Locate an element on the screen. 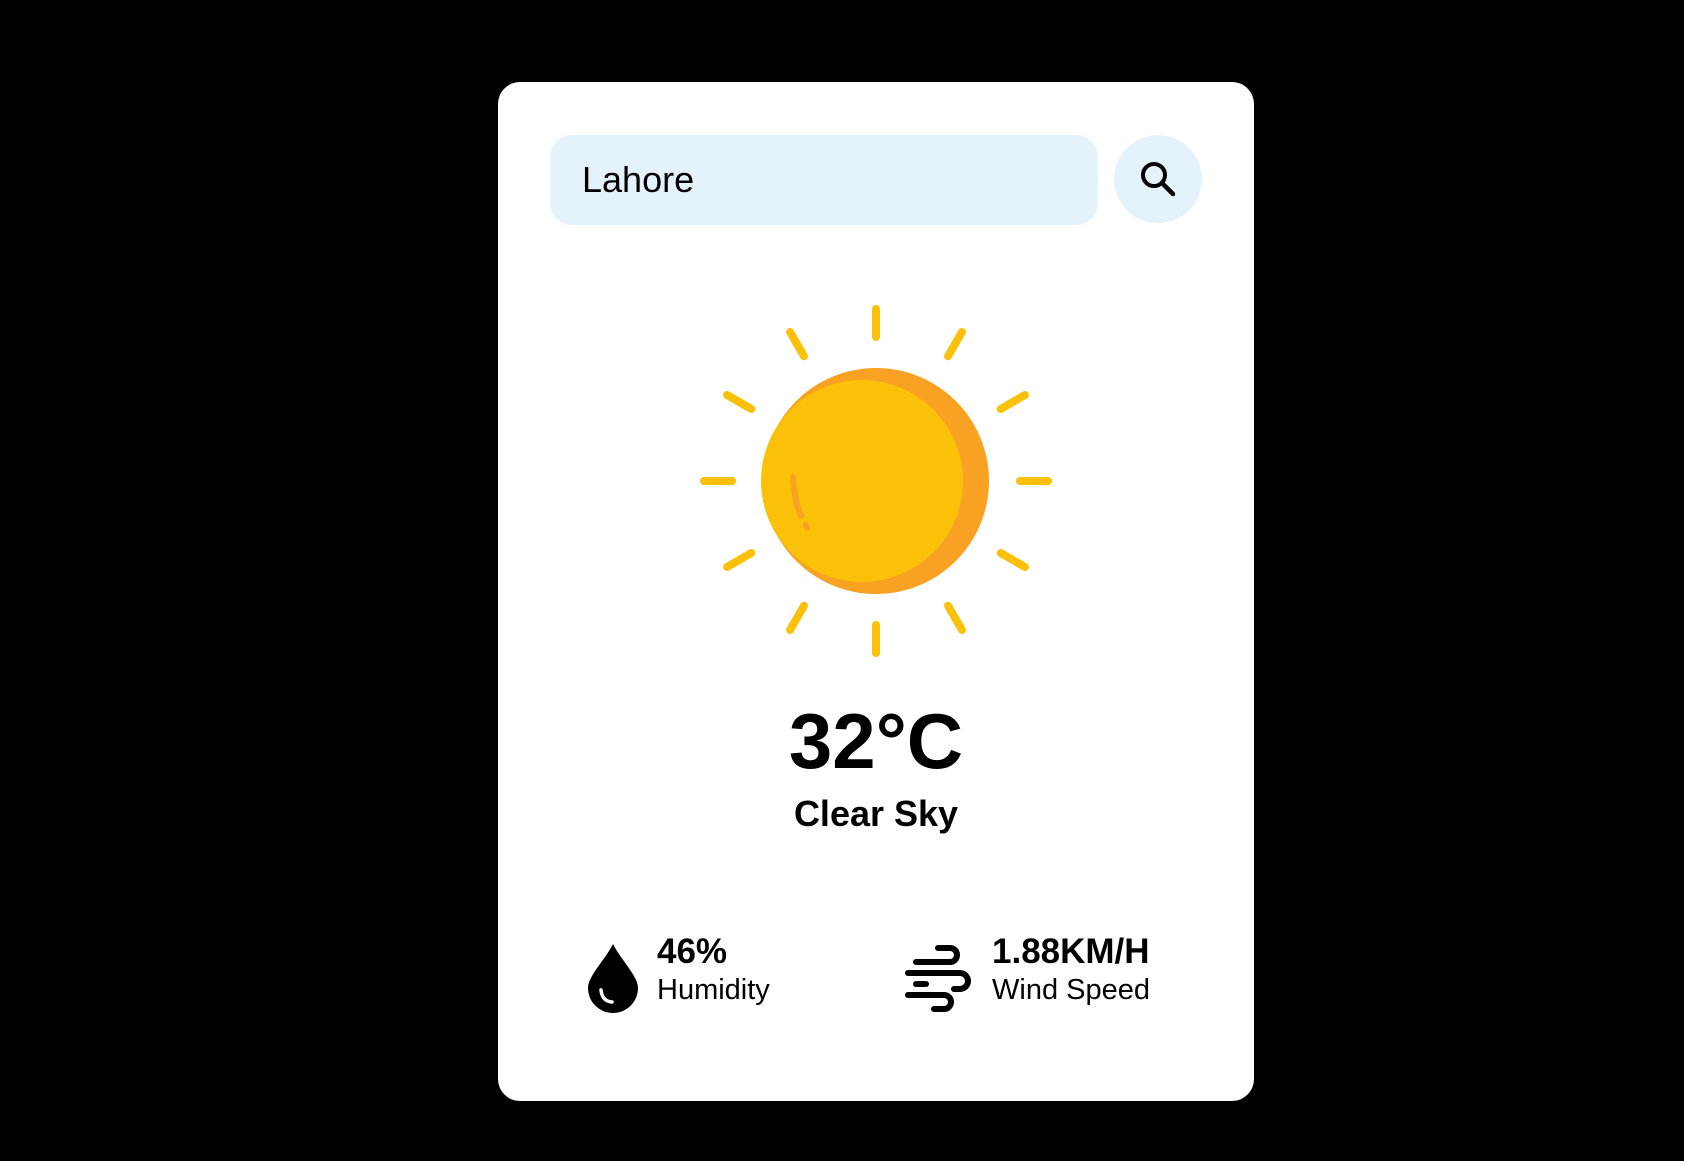  search-input is located at coordinates (824, 180).